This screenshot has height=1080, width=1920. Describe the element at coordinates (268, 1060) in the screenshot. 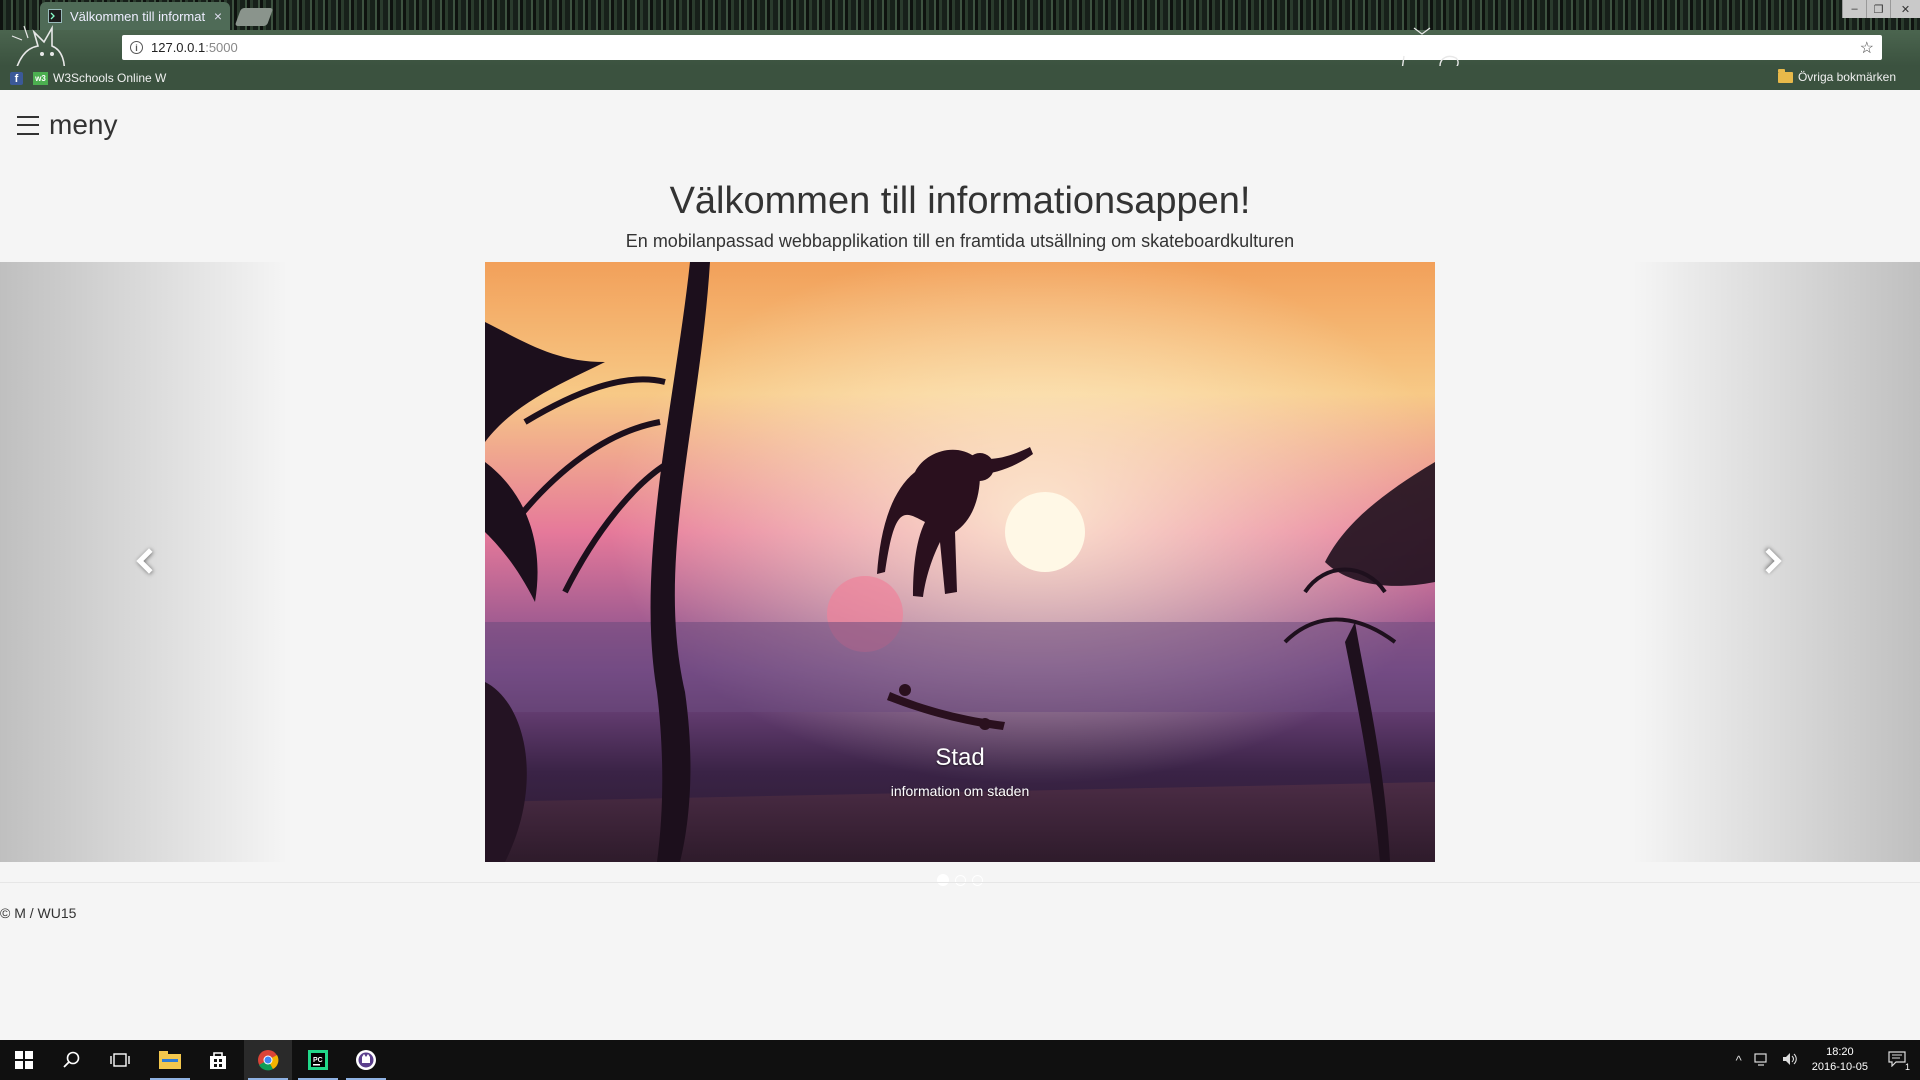

I see `chrome-icon` at that location.